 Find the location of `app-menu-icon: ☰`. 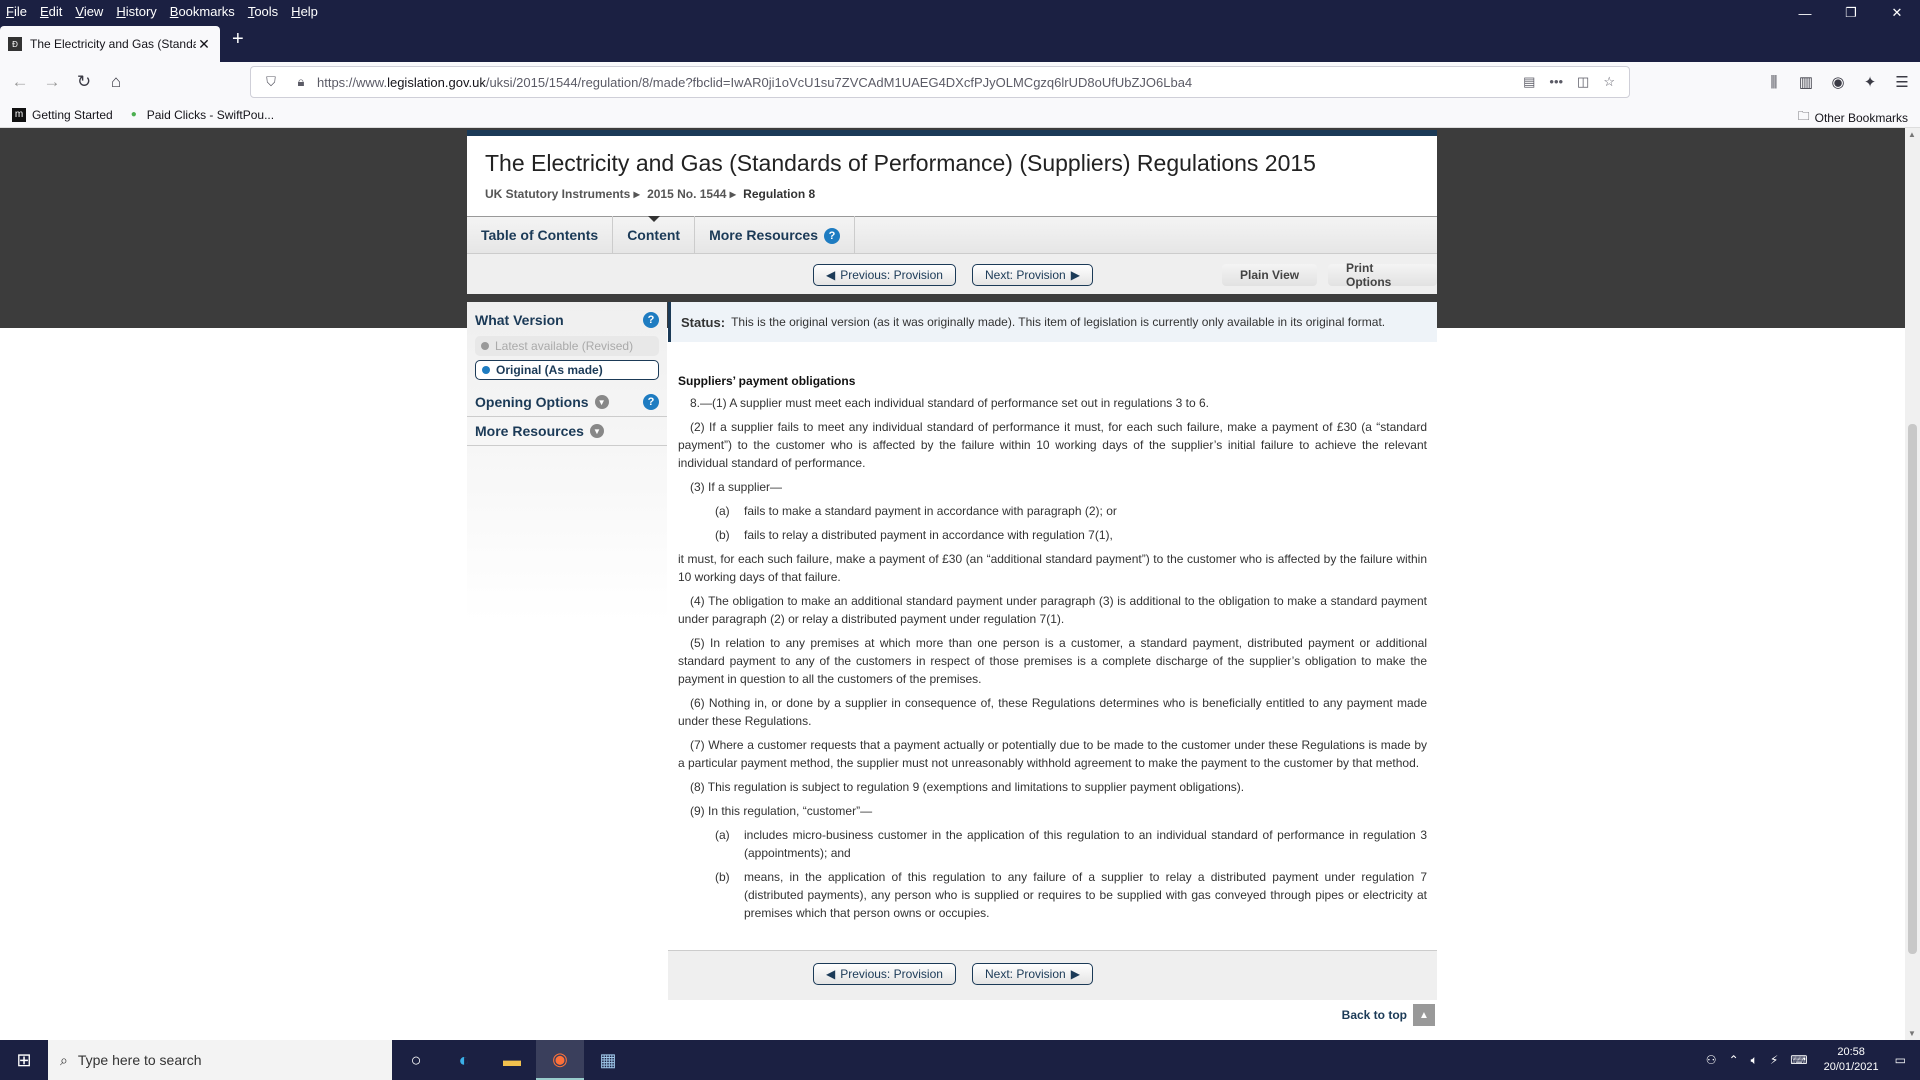

app-menu-icon: ☰ is located at coordinates (1902, 82).